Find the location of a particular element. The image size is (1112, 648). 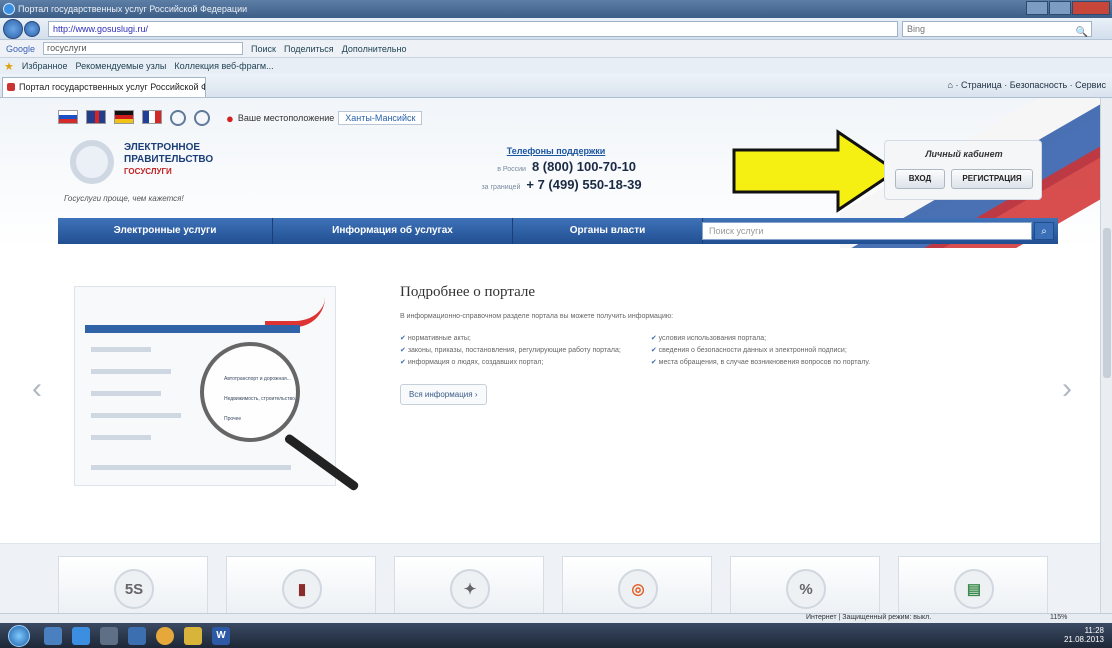

chevron-left-icon: ‹ is located at coordinates (37, 389).